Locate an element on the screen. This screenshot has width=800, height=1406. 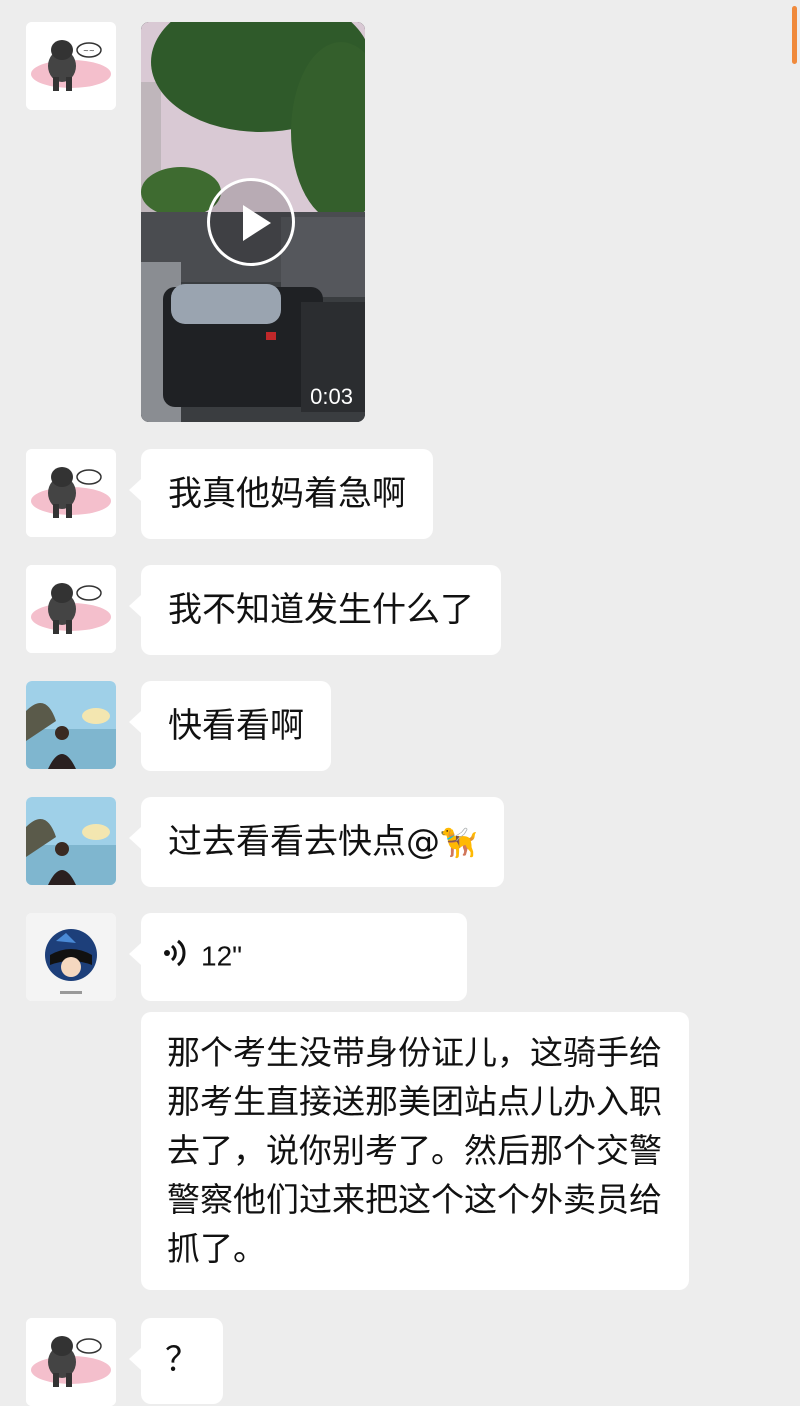
message-text: 过去看看去快点@ is located at coordinates (304, 842).